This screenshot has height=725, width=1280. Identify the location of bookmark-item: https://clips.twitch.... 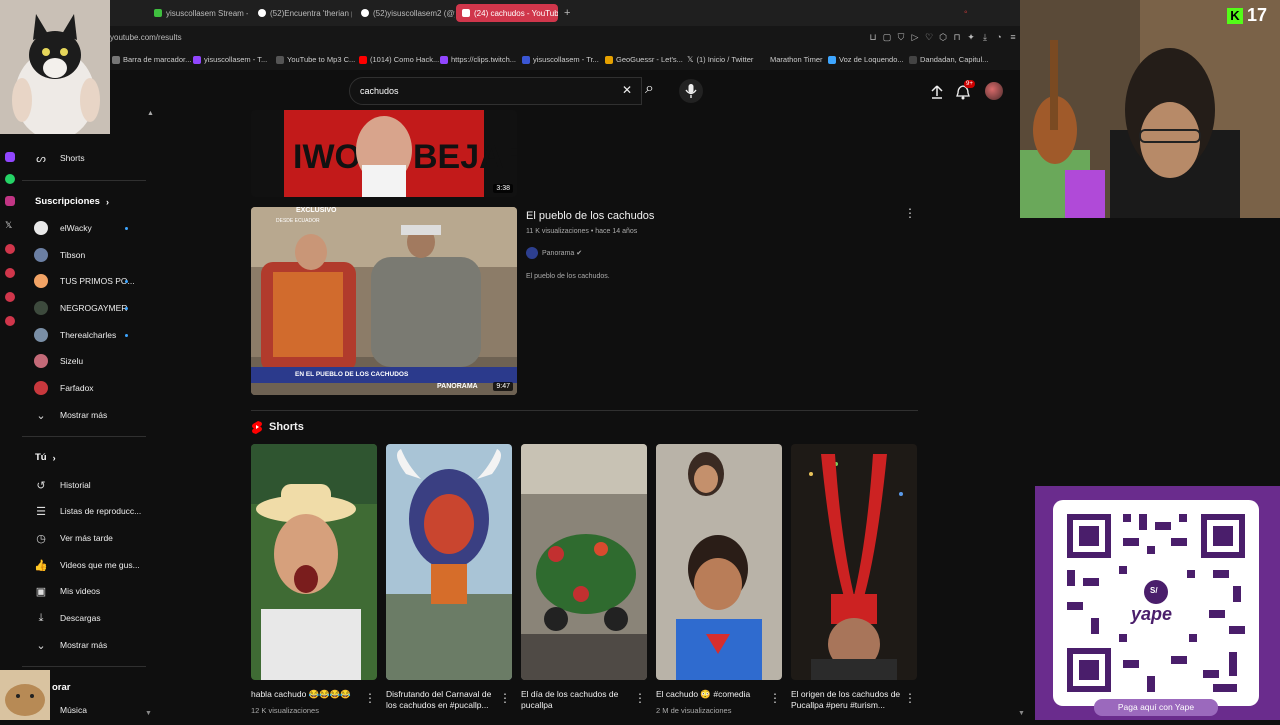
(478, 59).